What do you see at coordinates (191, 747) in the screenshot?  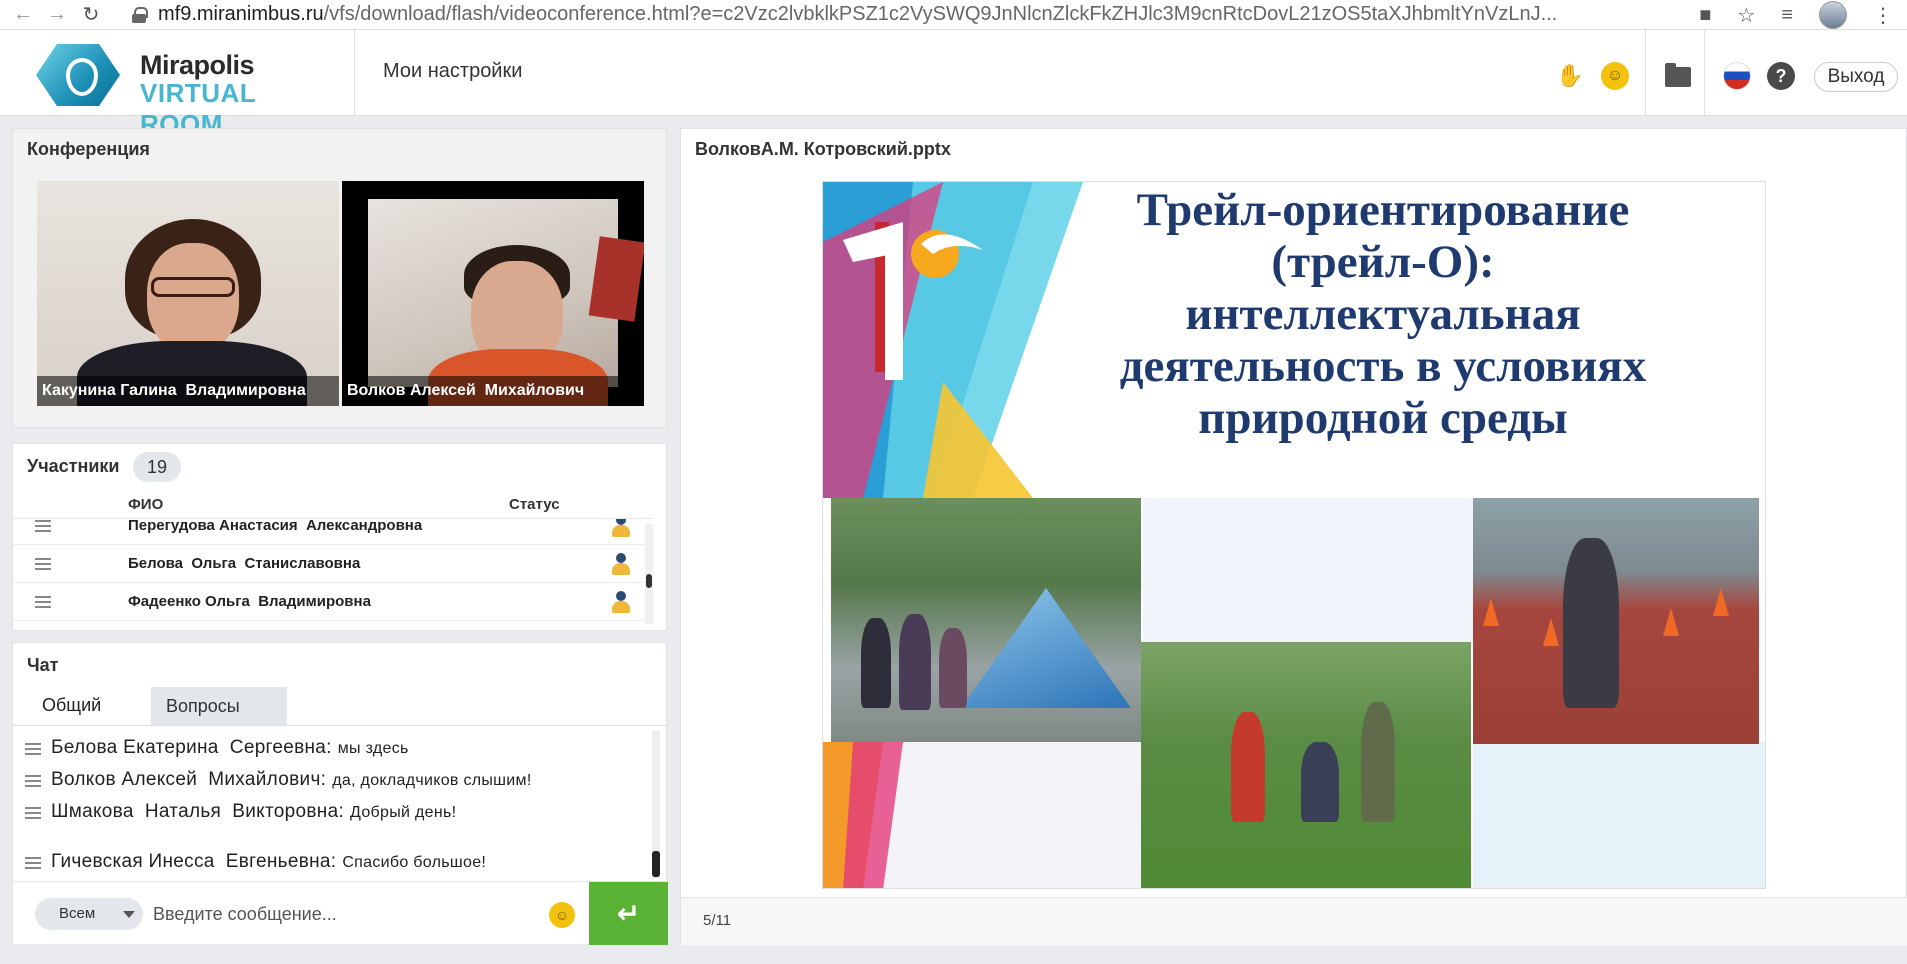 I see `message-author: Белова Екатерина Сергеевна:` at bounding box center [191, 747].